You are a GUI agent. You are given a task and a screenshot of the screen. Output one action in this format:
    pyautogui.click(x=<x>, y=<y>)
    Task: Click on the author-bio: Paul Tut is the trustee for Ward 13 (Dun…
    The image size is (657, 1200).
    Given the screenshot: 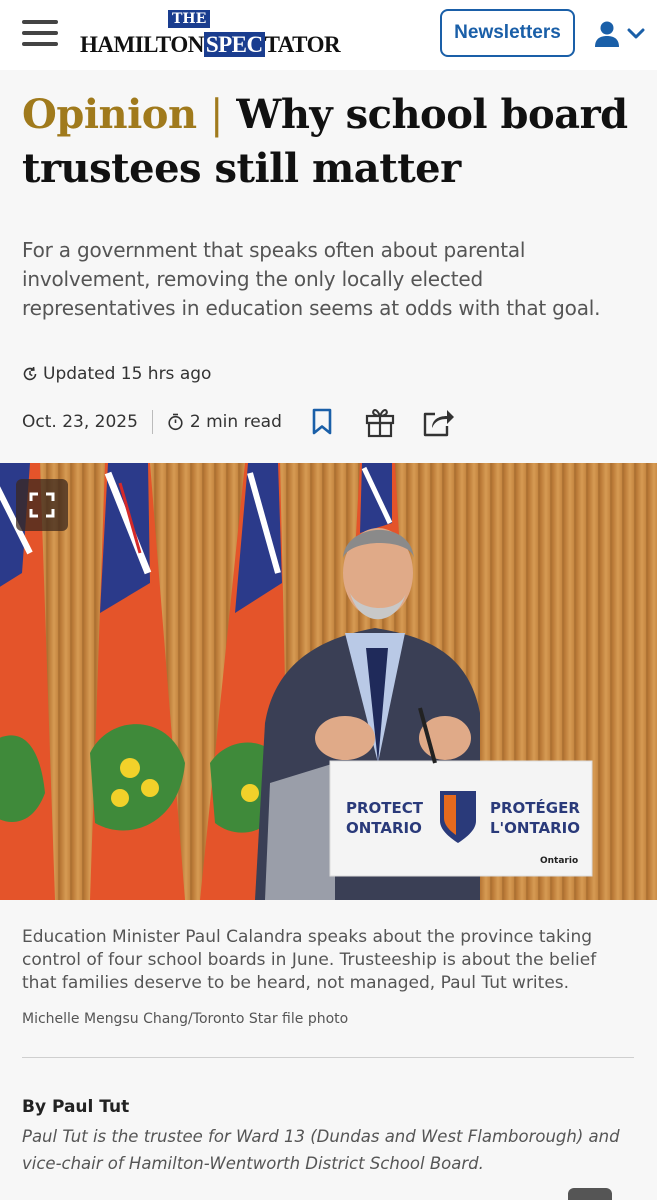 What is the action you would take?
    pyautogui.click(x=321, y=1150)
    